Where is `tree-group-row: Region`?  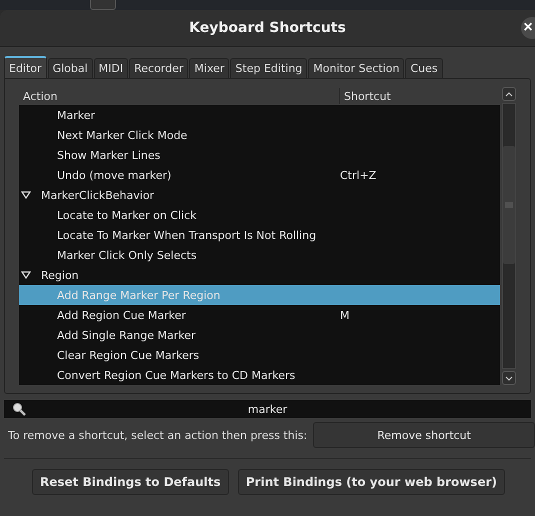 tree-group-row: Region is located at coordinates (259, 275).